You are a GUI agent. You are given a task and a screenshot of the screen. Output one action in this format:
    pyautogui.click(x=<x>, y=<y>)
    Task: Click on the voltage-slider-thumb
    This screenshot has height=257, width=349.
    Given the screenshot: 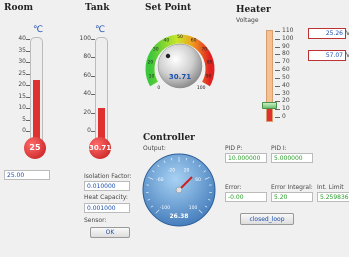 What is the action you would take?
    pyautogui.click(x=269, y=105)
    